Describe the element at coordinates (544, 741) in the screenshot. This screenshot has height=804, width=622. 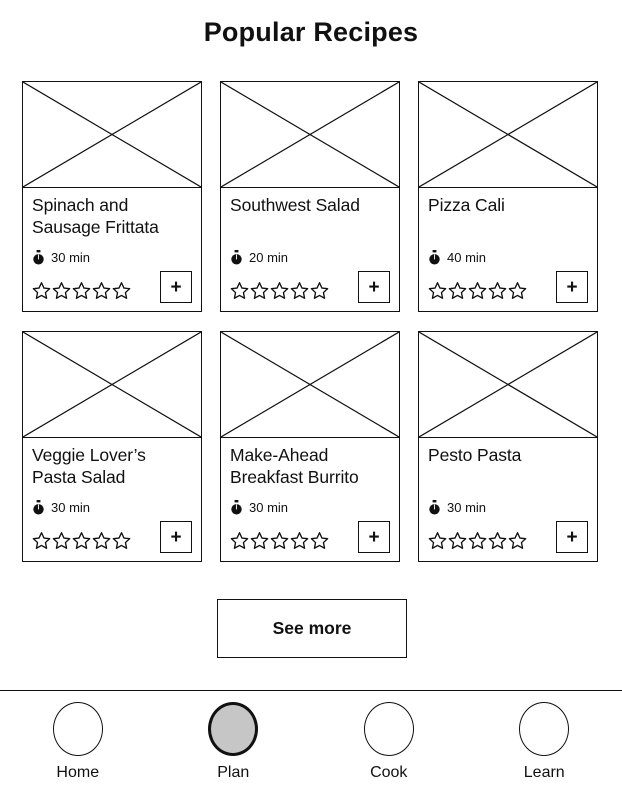
I see `nav-item-learn: Learn` at that location.